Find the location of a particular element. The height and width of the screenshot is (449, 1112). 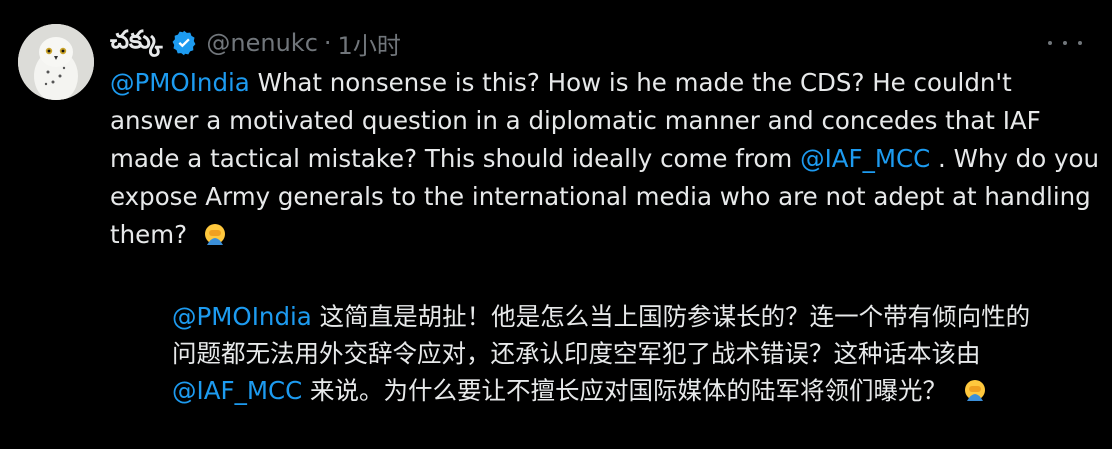

user-handle: @nenukc is located at coordinates (262, 43).